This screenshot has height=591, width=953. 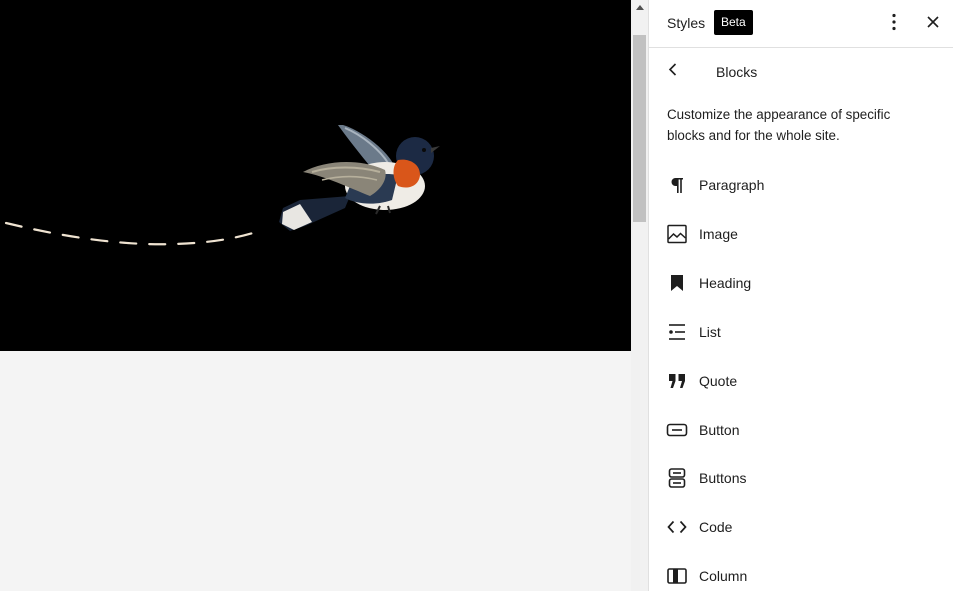 I want to click on block-label-buttons: Buttons, so click(x=723, y=477).